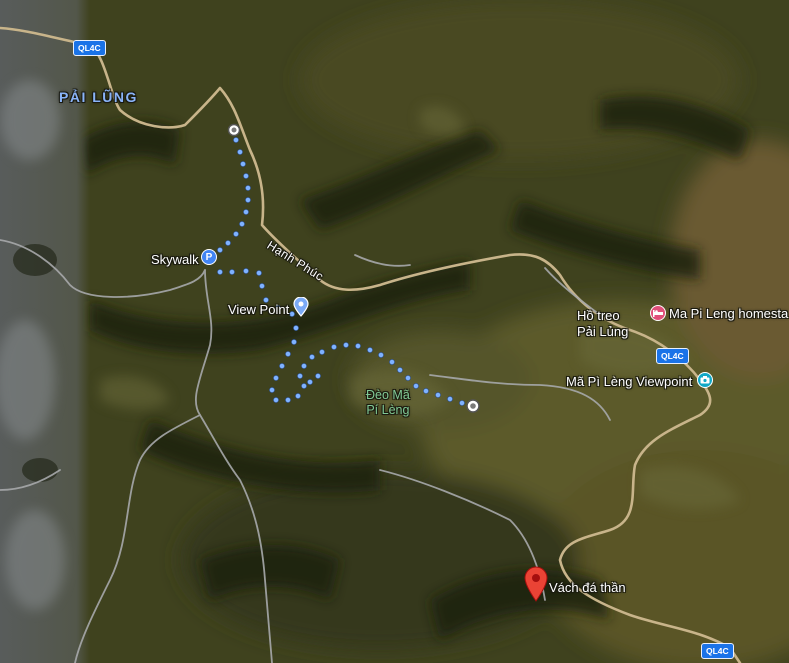 This screenshot has height=663, width=789. I want to click on bridge-label-line1: Hồ treo, so click(598, 315).